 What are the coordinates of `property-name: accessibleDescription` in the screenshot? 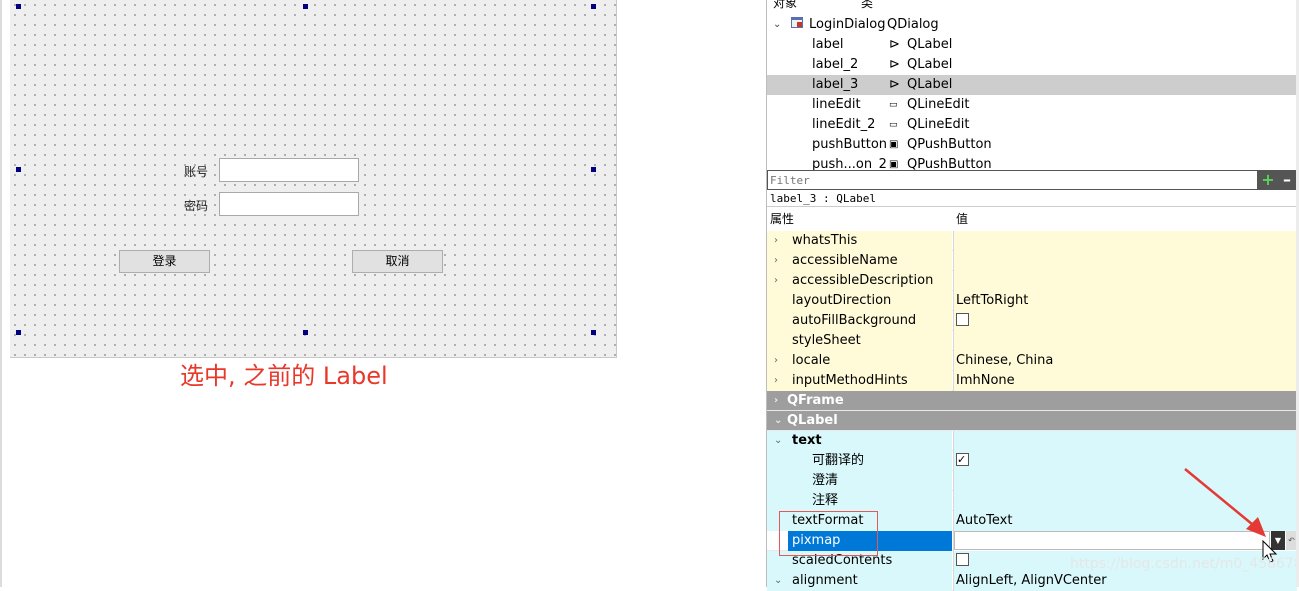 It's located at (863, 280).